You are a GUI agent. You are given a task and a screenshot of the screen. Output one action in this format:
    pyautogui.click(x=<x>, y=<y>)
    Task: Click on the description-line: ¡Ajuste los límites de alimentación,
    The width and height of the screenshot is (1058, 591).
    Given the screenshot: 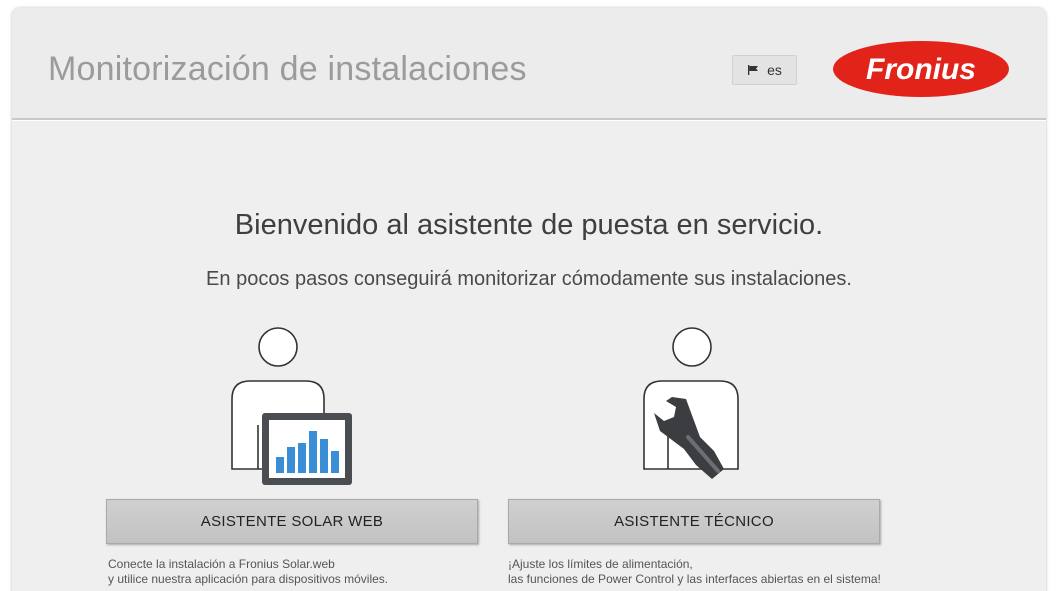 What is the action you would take?
    pyautogui.click(x=600, y=564)
    